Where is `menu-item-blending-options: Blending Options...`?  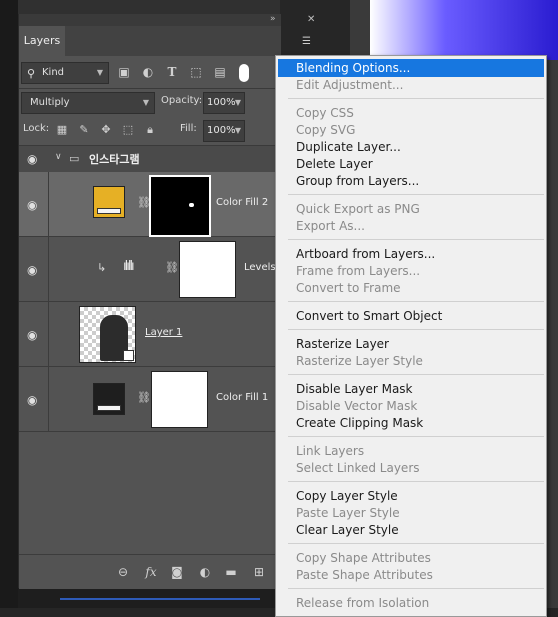 menu-item-blending-options: Blending Options... is located at coordinates (353, 68).